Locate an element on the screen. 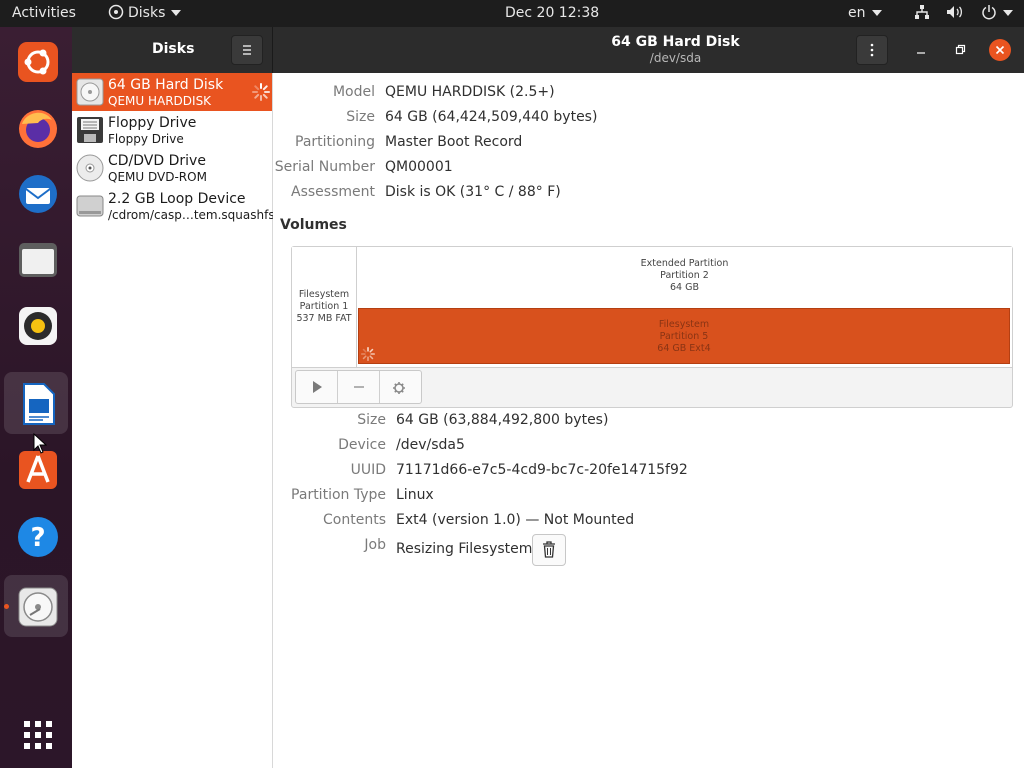 The height and width of the screenshot is (768, 1024). dock-thunderbird is located at coordinates (36, 193).